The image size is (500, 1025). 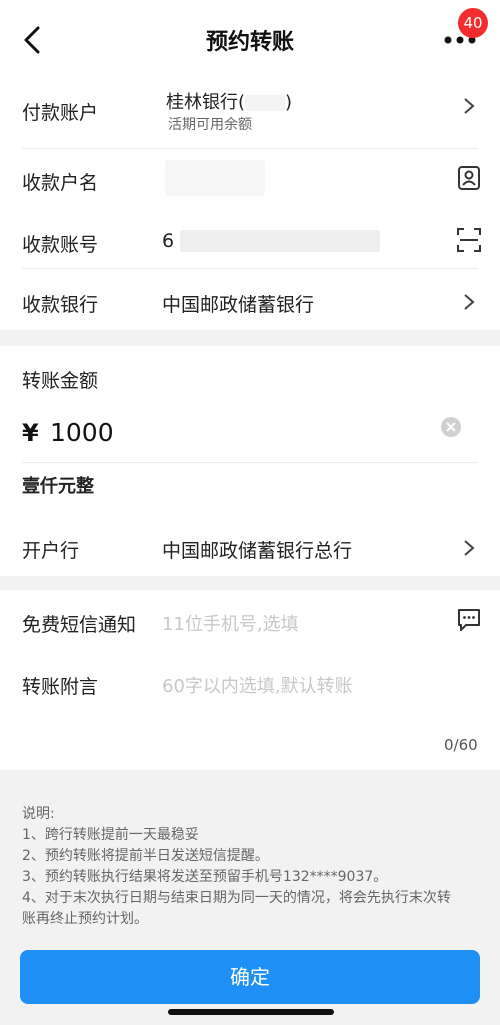 I want to click on payee-bank-label: 收款银行, so click(x=60, y=305).